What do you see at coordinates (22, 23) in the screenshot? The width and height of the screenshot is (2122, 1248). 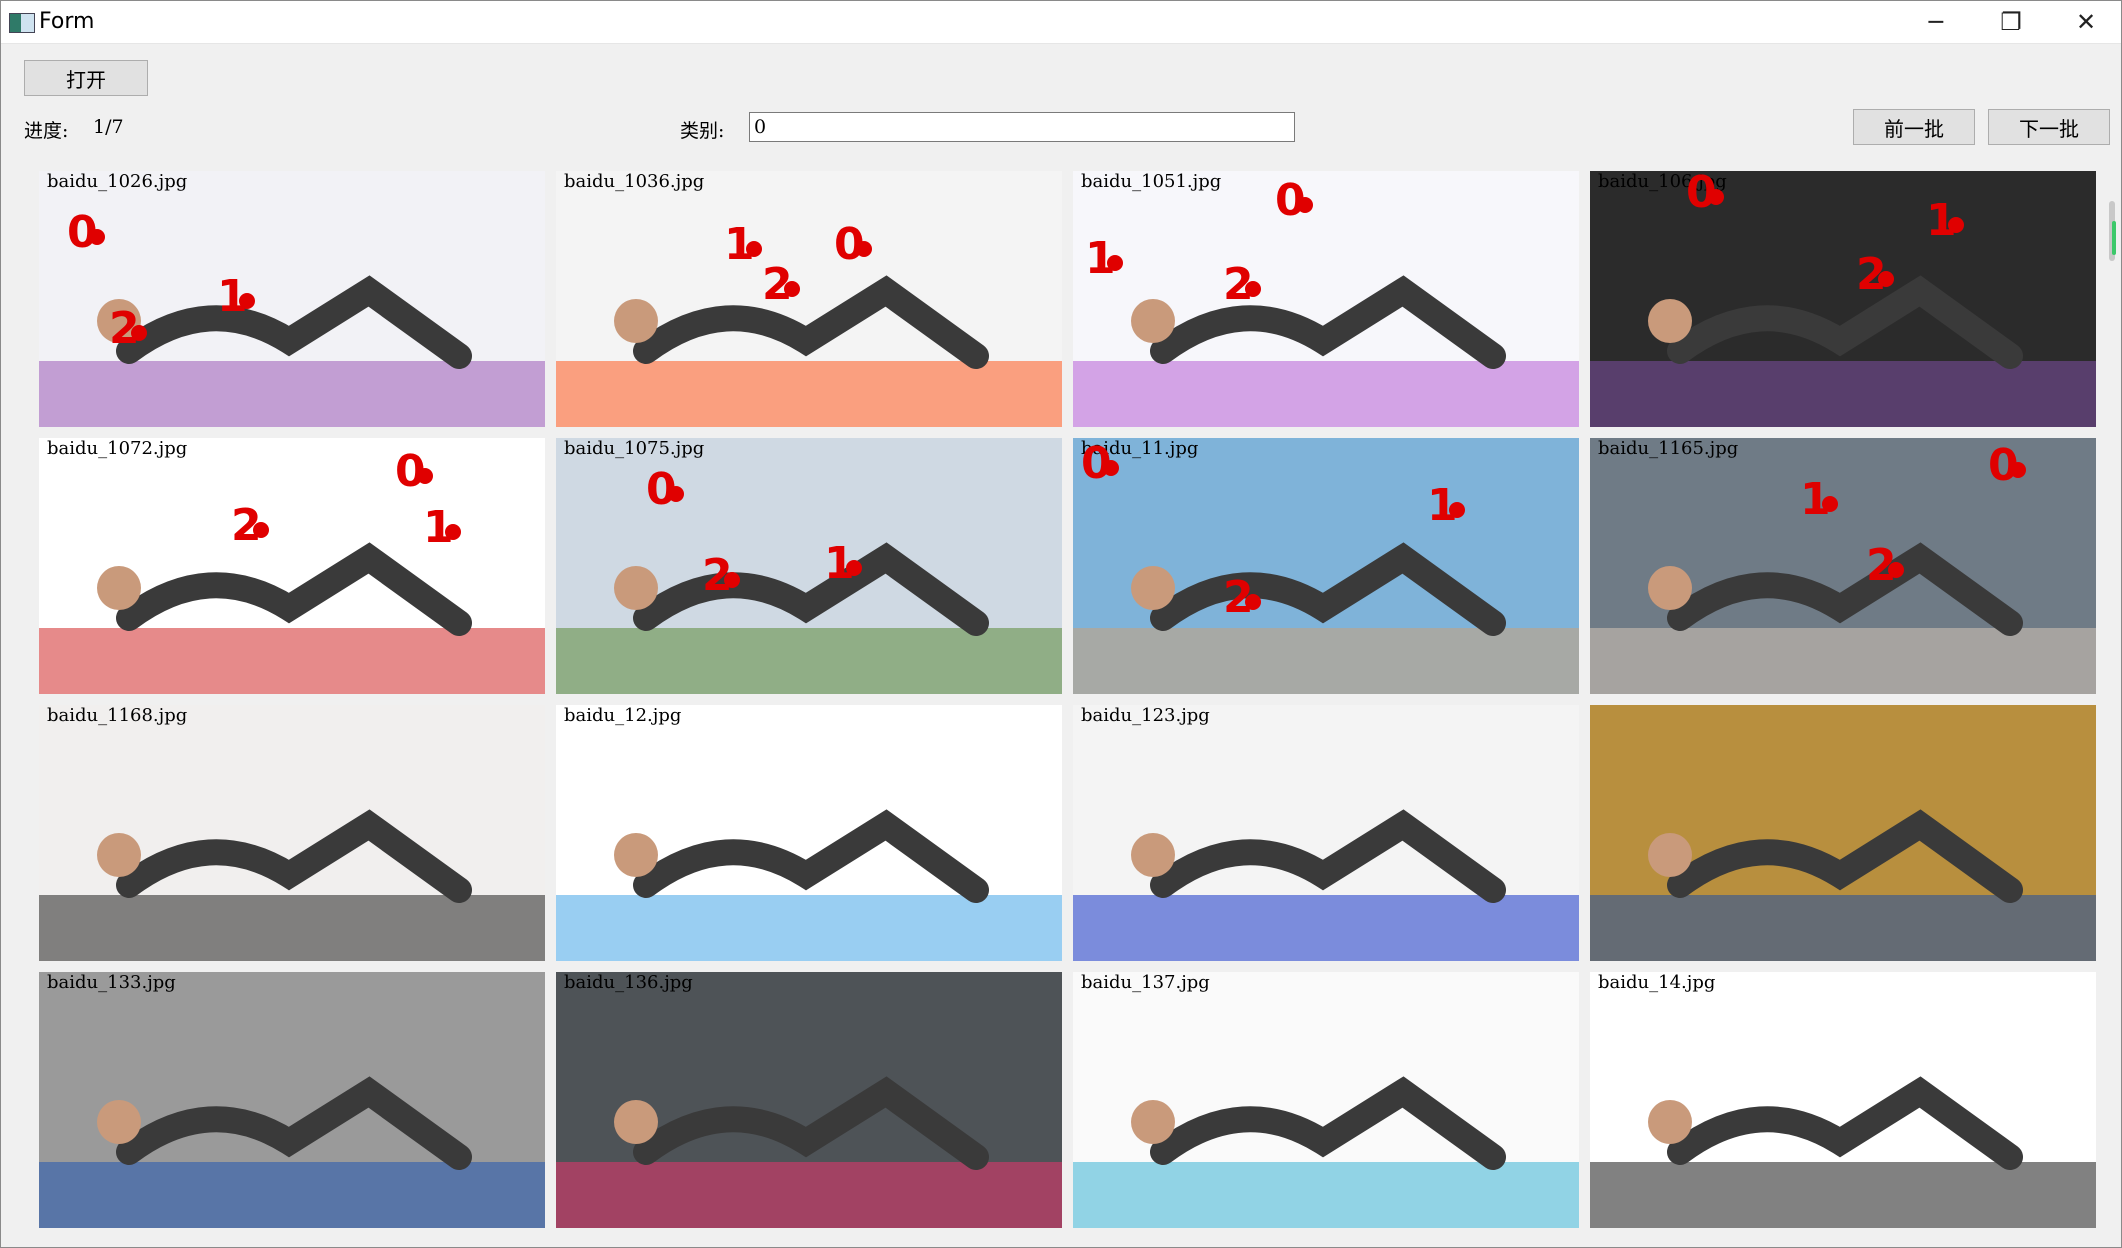 I see `app-icon` at bounding box center [22, 23].